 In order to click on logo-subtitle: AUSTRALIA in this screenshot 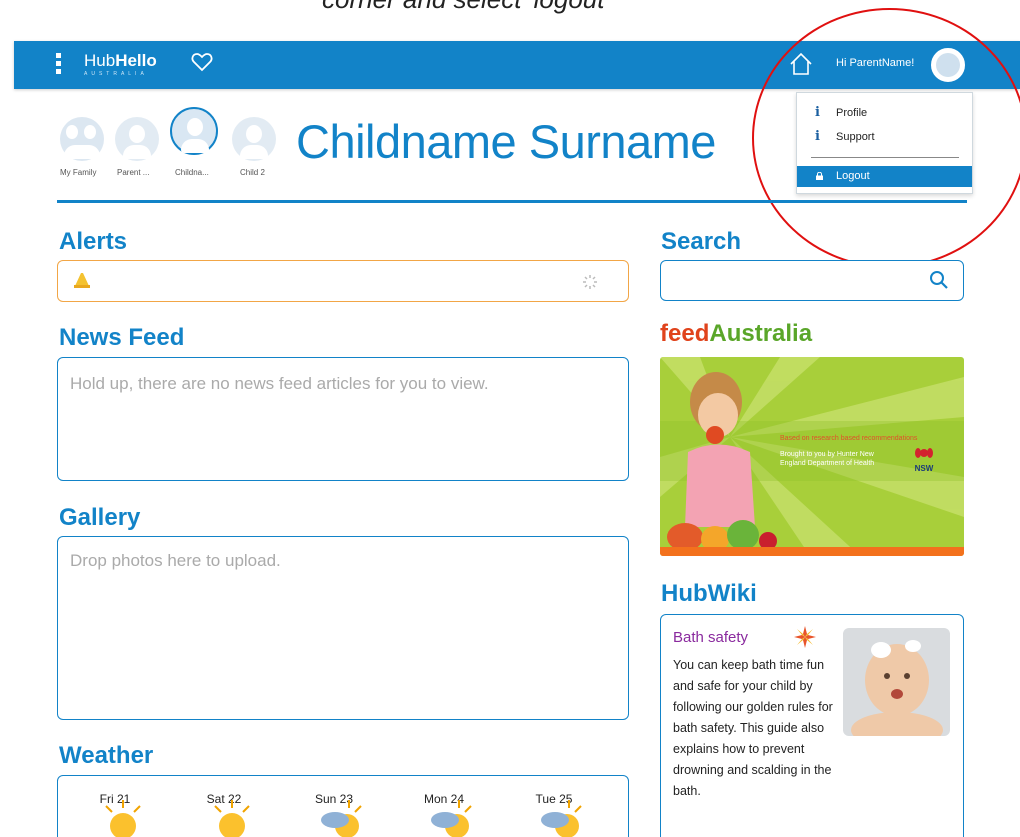, I will do `click(116, 74)`.